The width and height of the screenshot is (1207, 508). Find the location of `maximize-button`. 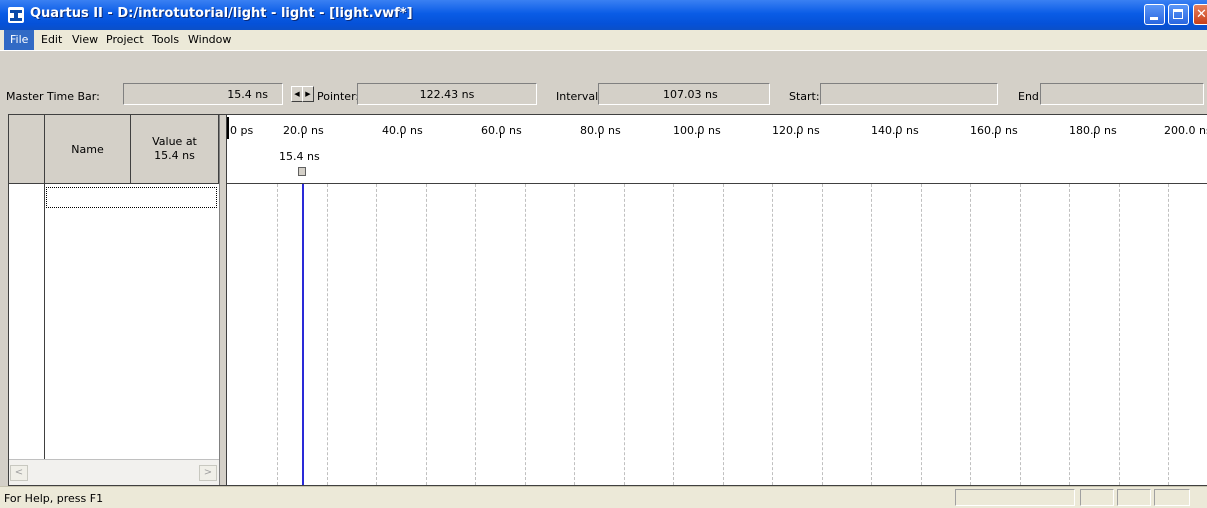

maximize-button is located at coordinates (1178, 14).